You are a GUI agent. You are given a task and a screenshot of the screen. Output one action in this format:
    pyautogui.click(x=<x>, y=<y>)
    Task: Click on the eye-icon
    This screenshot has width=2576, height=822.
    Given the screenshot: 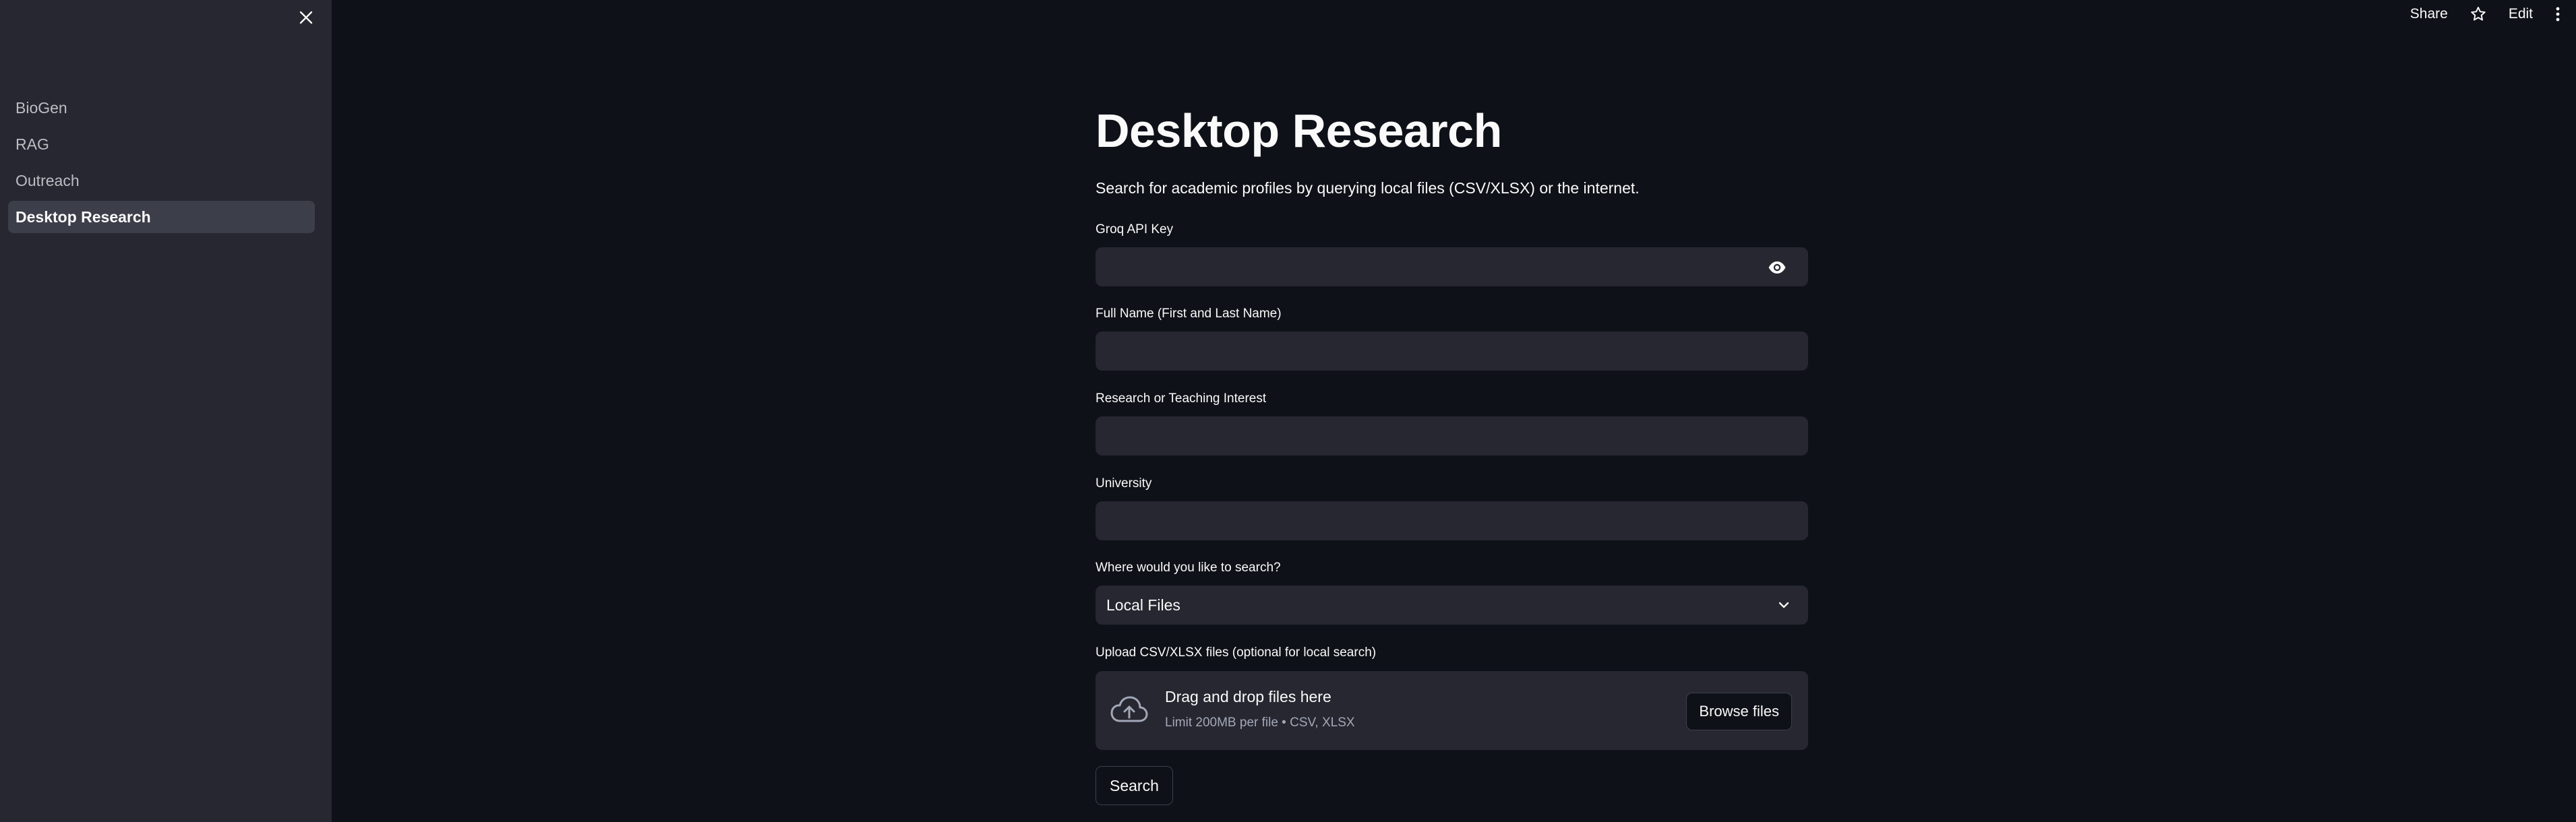 What is the action you would take?
    pyautogui.click(x=1777, y=267)
    